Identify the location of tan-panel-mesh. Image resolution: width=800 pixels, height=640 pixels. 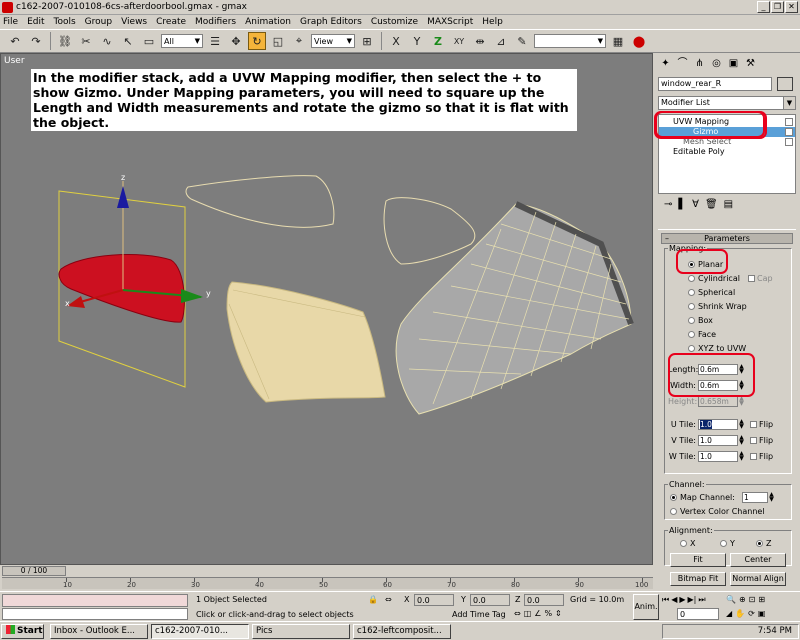
(306, 342).